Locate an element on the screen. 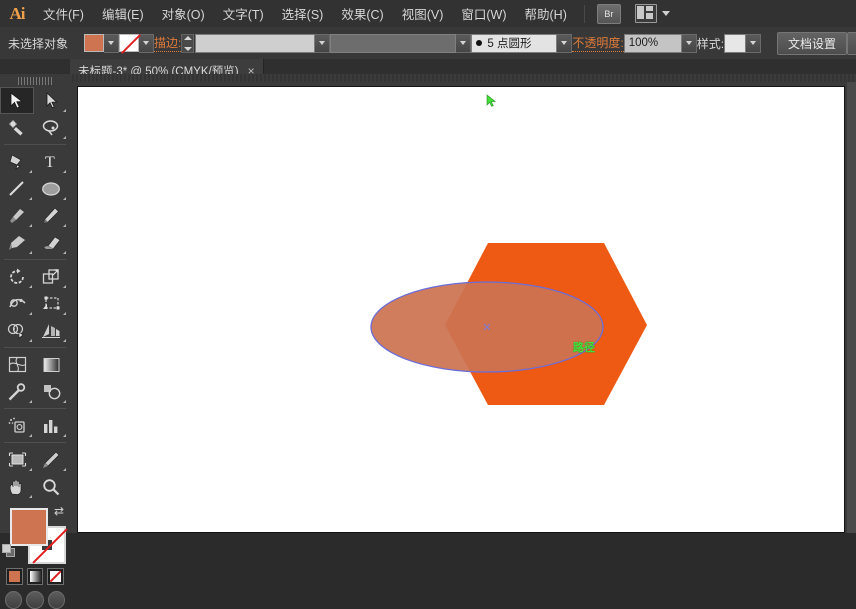 Image resolution: width=856 pixels, height=609 pixels. blend-tool is located at coordinates (51, 391).